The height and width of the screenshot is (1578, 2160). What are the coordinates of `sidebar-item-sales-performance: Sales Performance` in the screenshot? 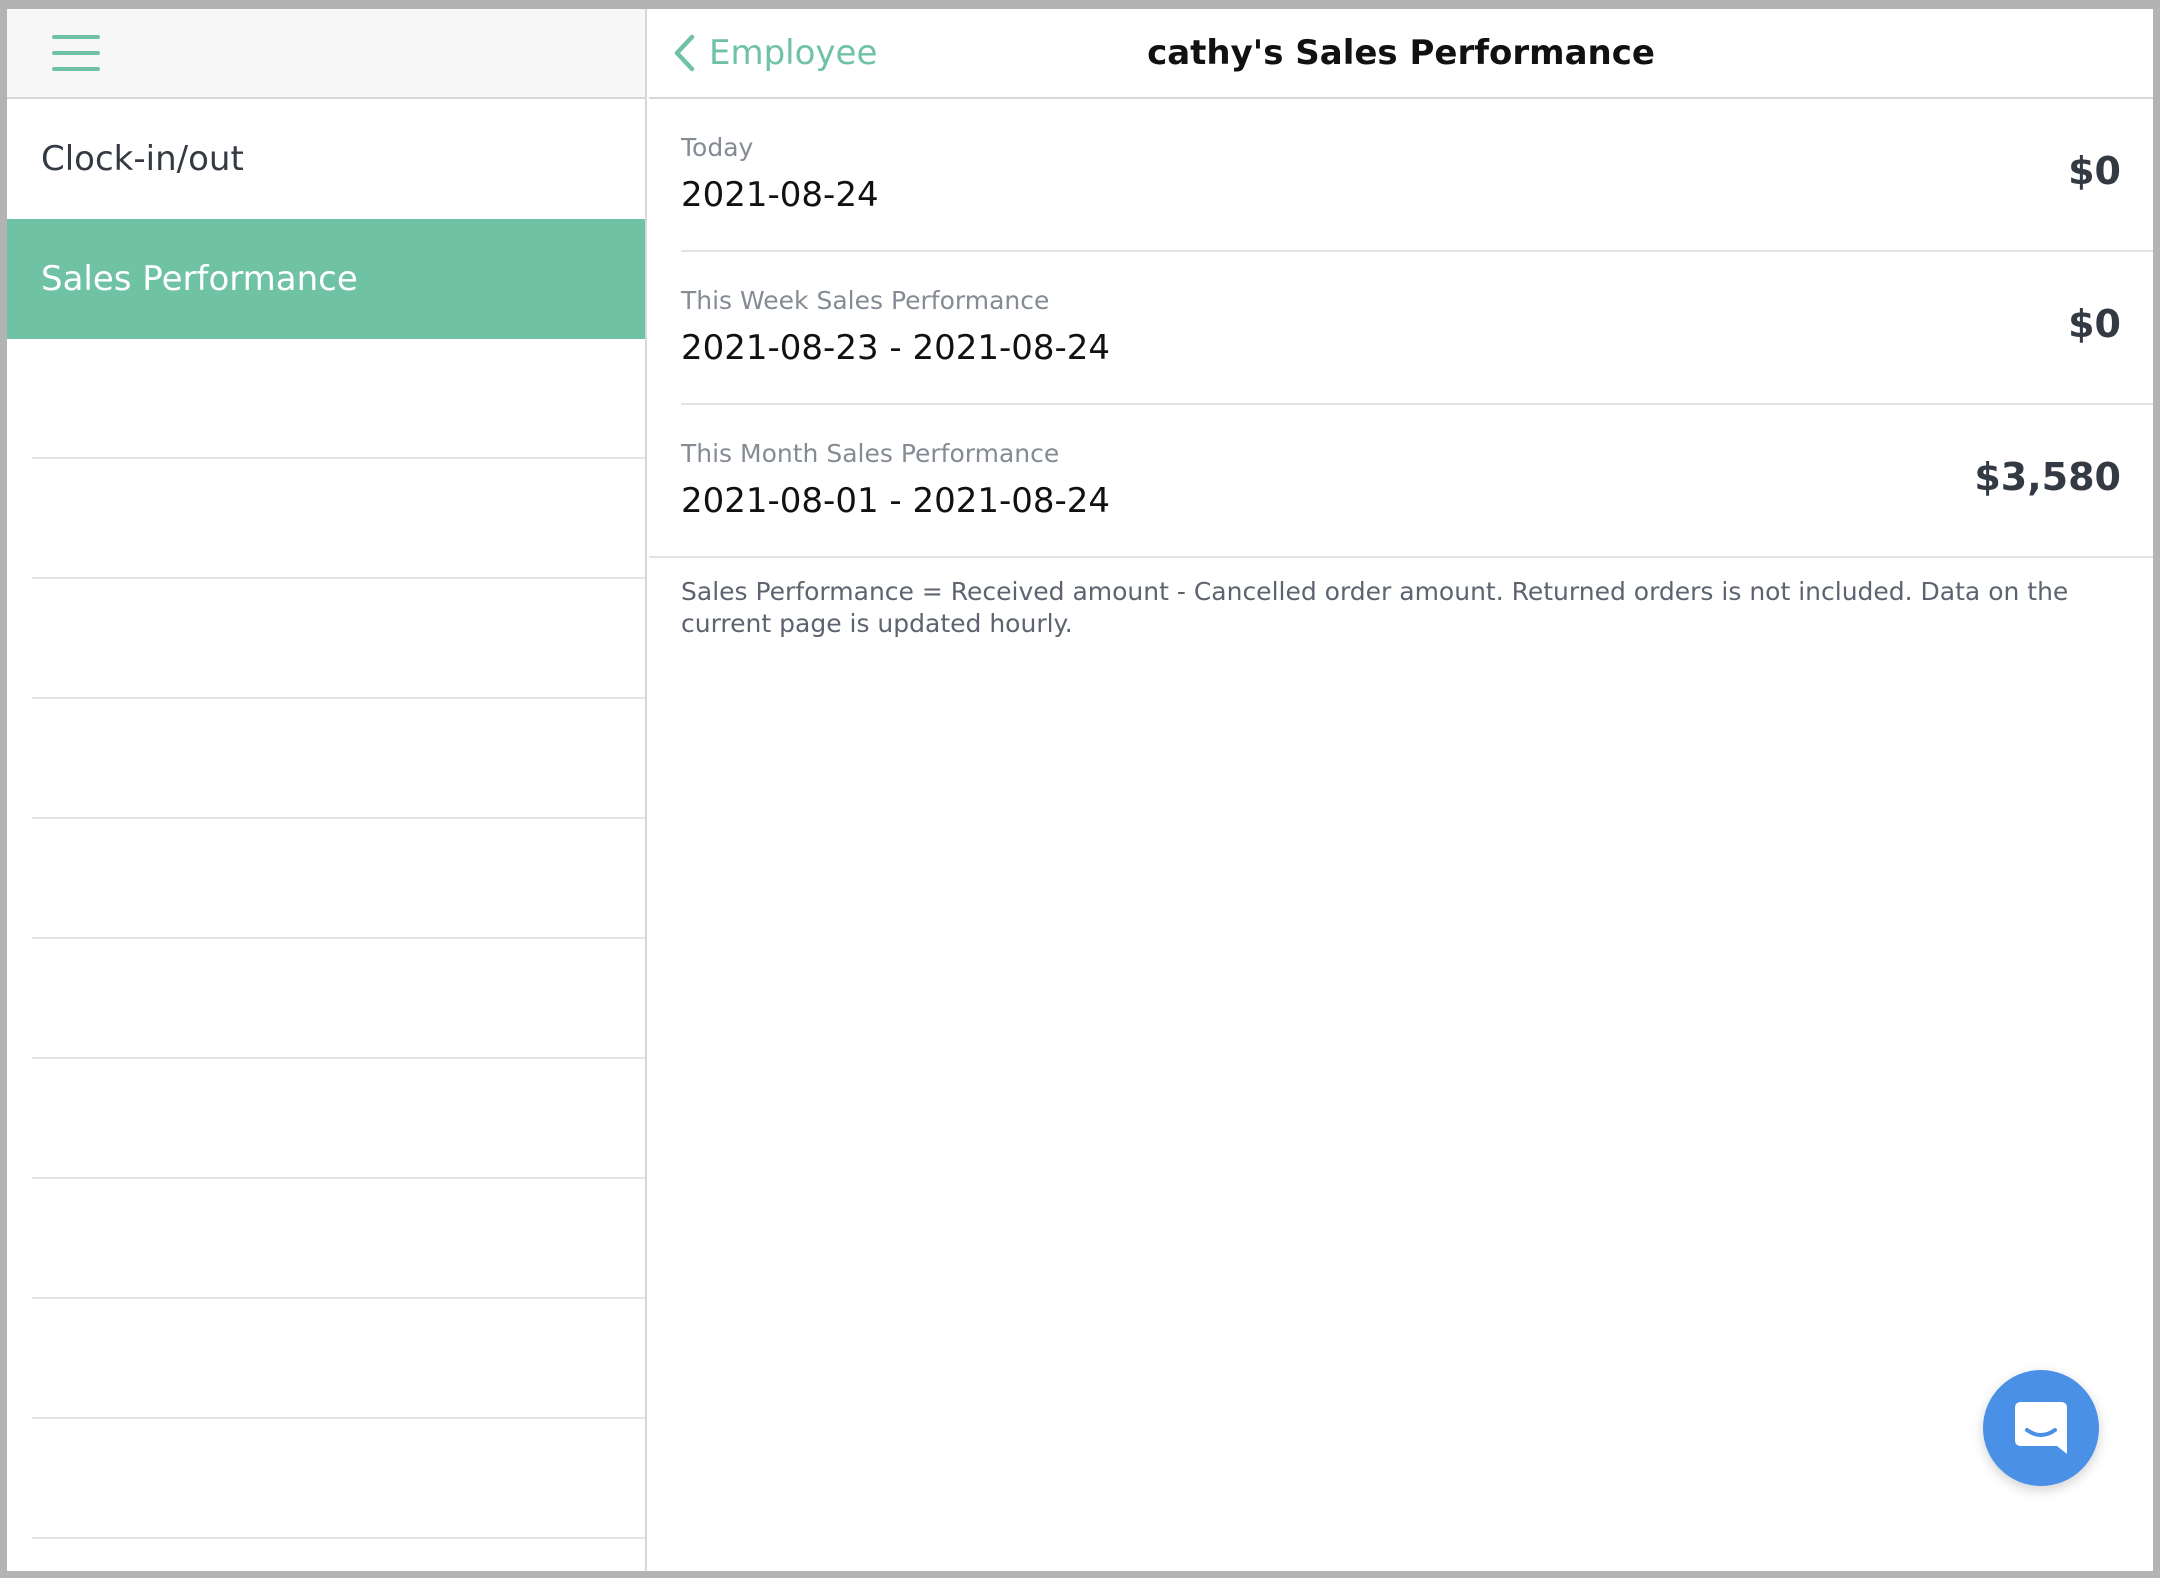 It's located at (326, 279).